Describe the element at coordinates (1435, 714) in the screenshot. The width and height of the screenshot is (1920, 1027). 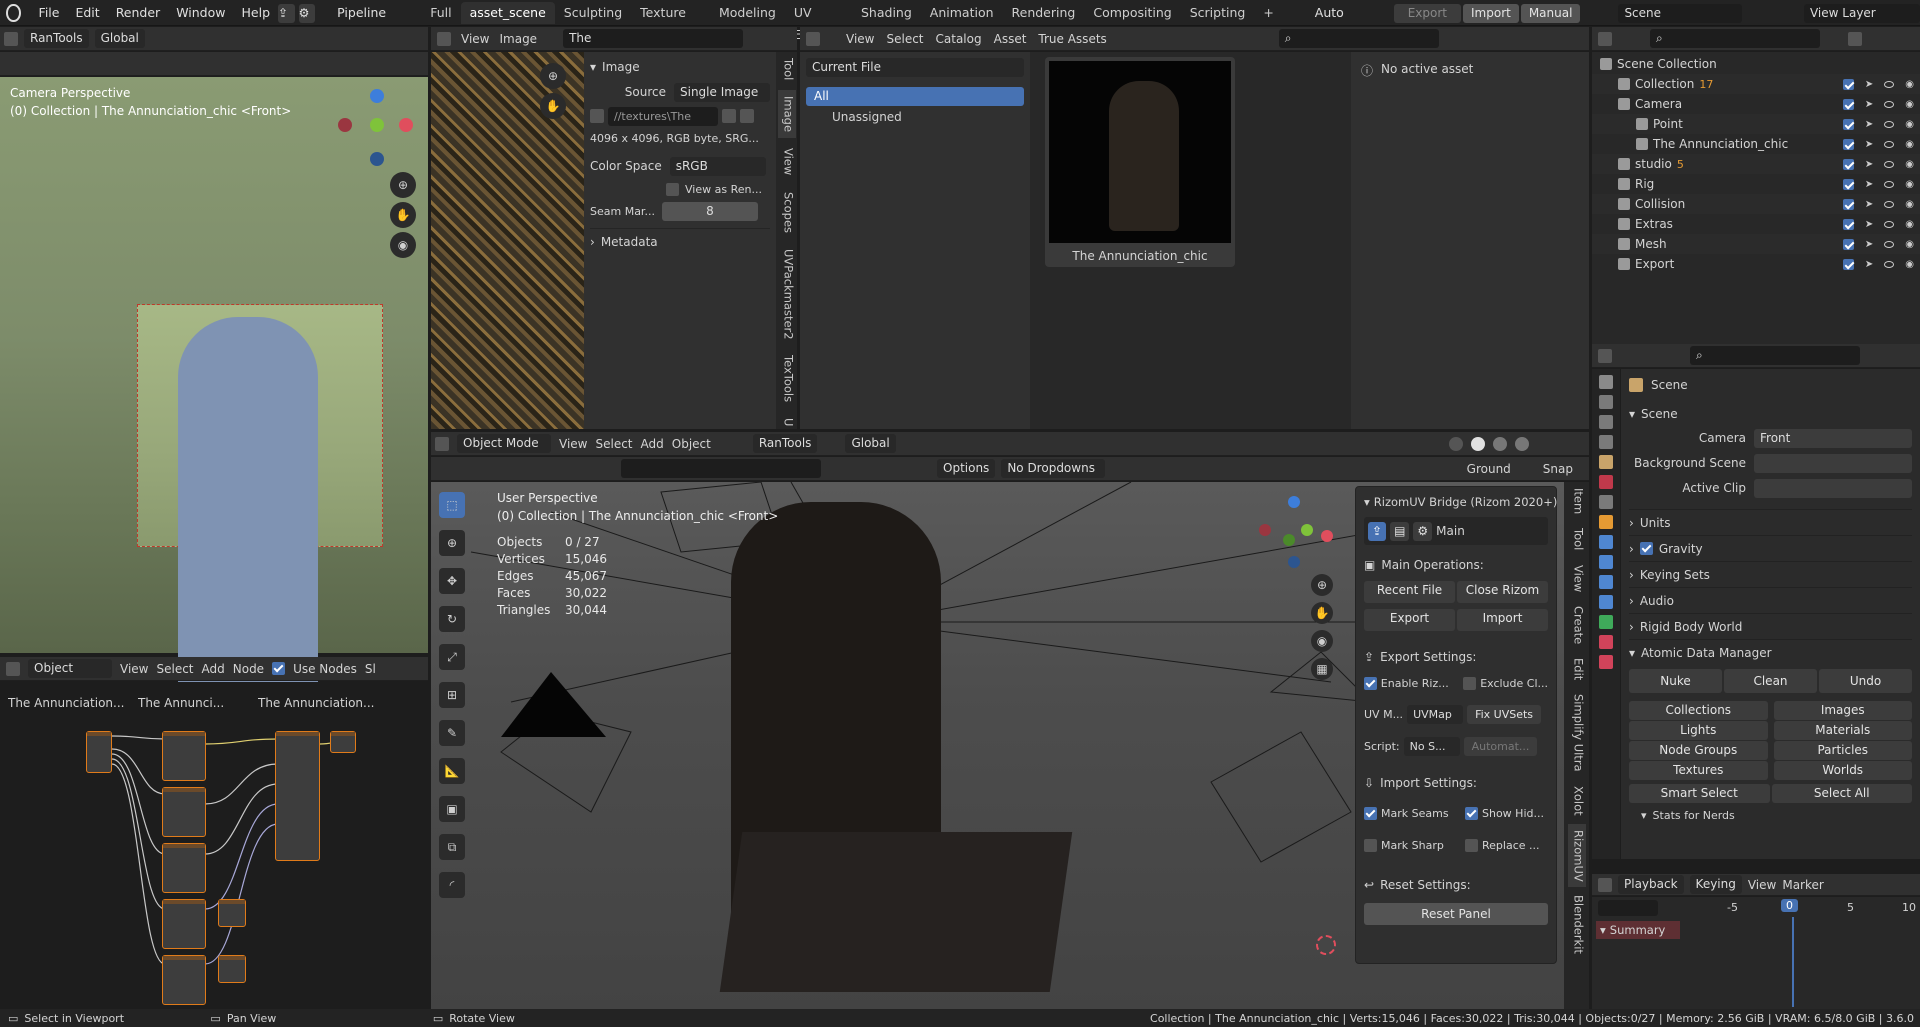
I see `uv-map-dropdown: UVMap` at that location.